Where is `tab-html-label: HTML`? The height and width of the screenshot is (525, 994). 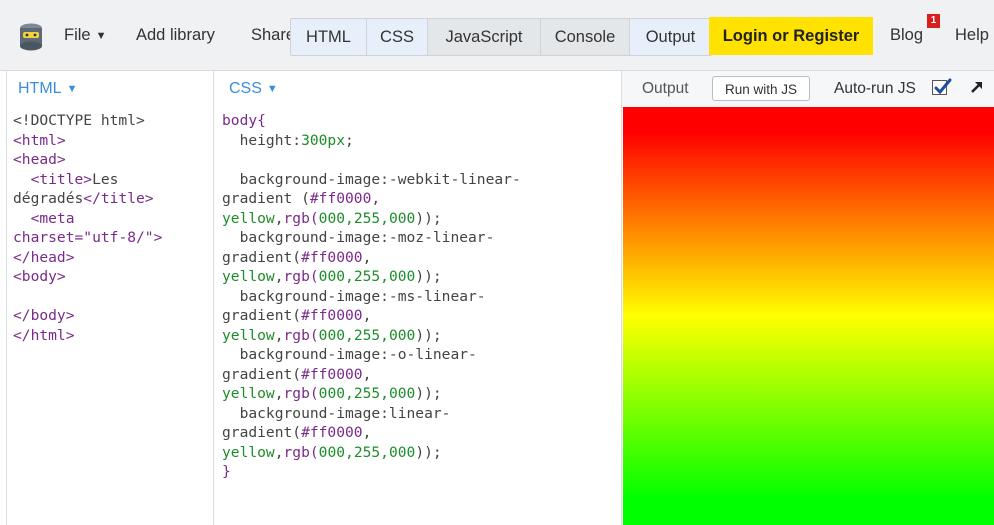 tab-html-label: HTML is located at coordinates (328, 37).